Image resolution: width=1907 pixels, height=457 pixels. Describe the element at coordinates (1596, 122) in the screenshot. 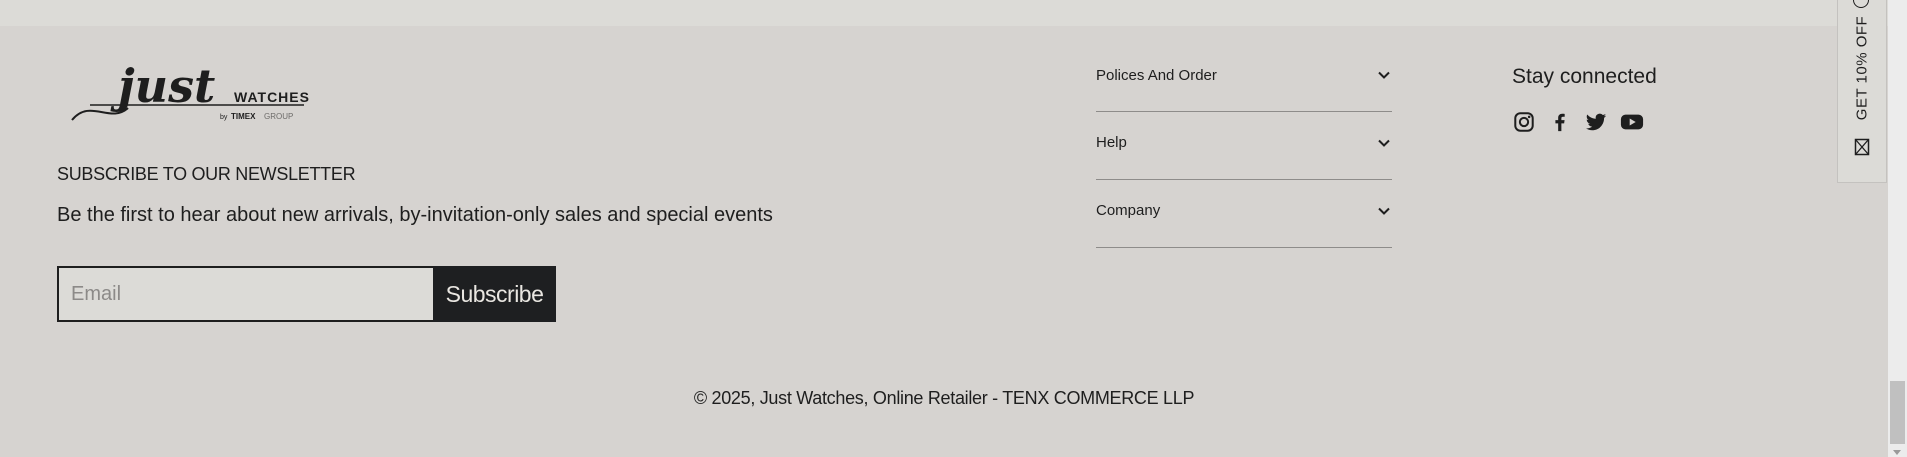

I see `twitter-icon` at that location.